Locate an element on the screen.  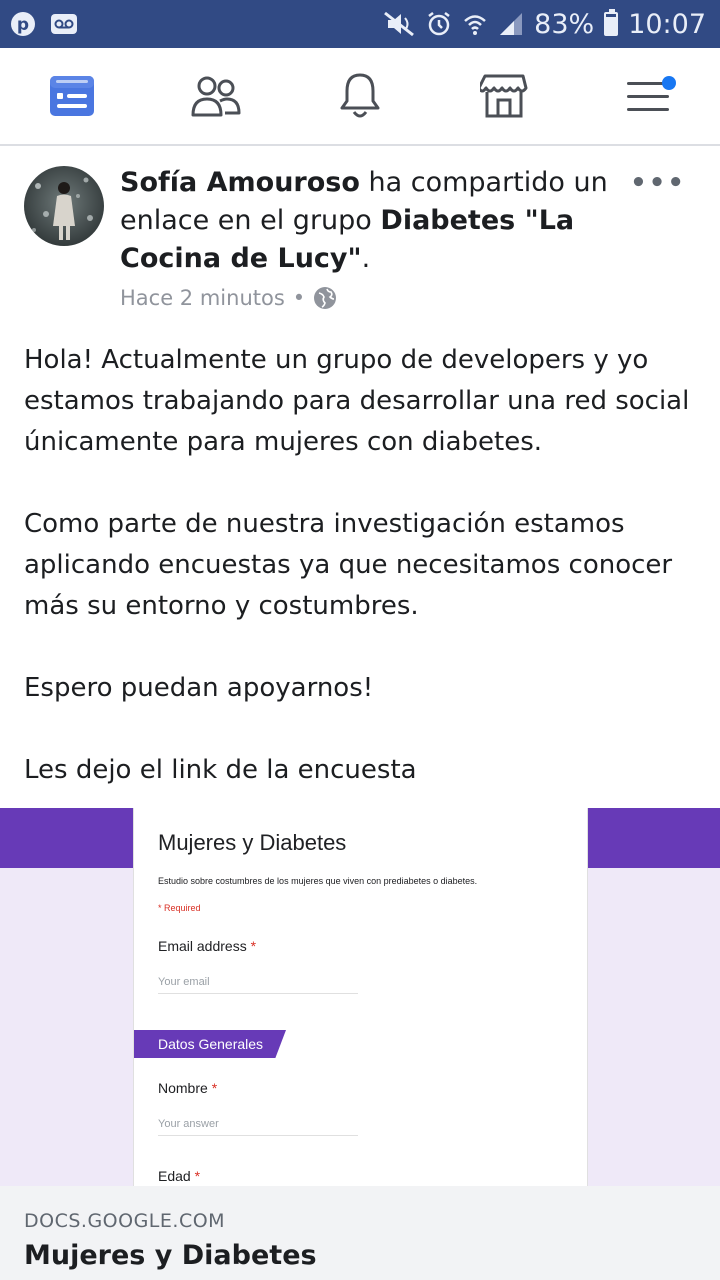
menu-notification-dot is located at coordinates (669, 83).